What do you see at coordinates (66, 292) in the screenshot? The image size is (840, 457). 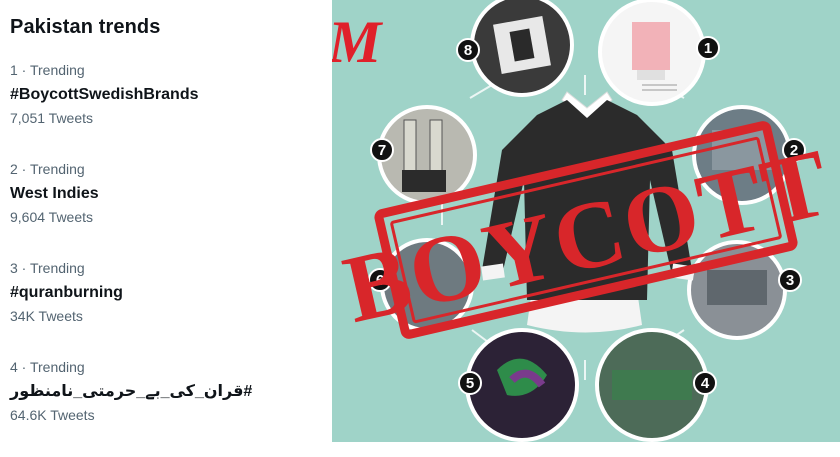 I see `trend-name: #quranburning` at bounding box center [66, 292].